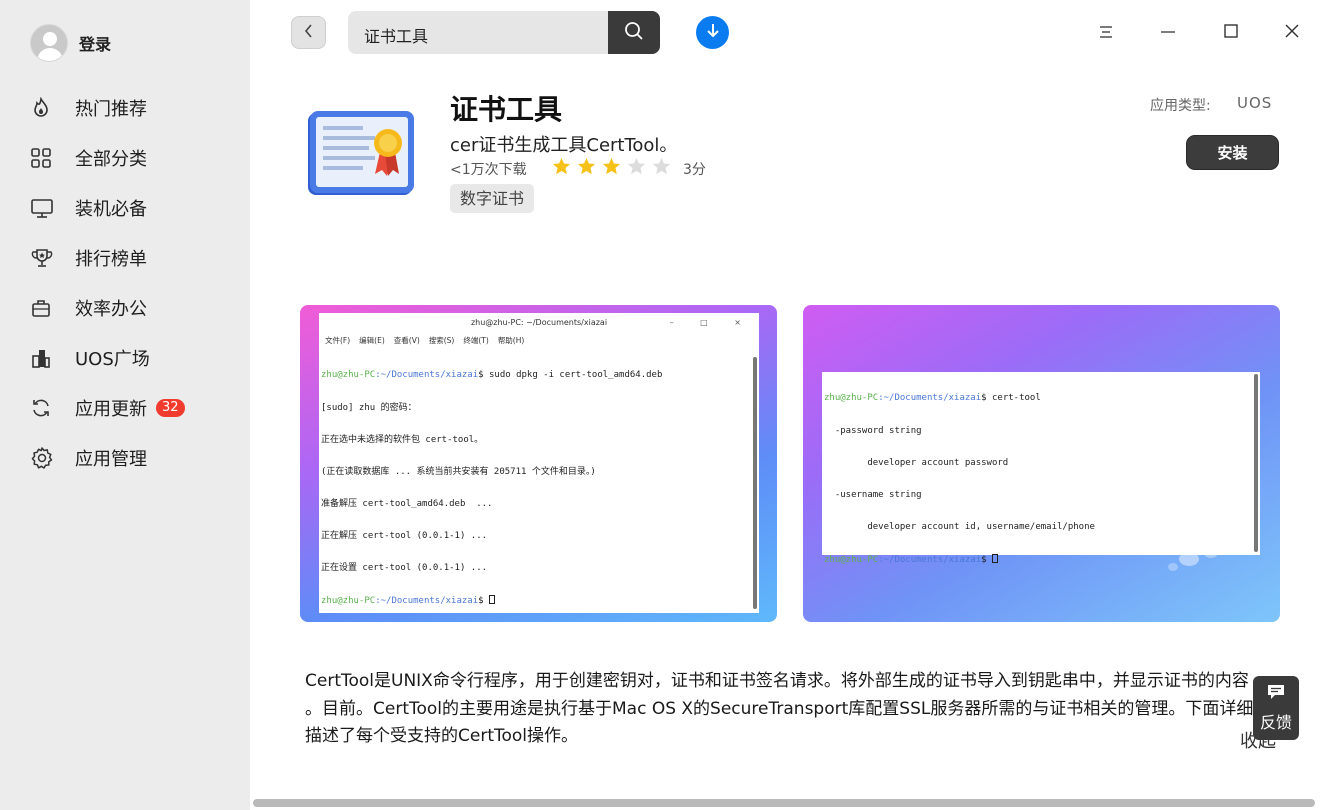 The width and height of the screenshot is (1323, 810). I want to click on download-arrow-icon, so click(713, 33).